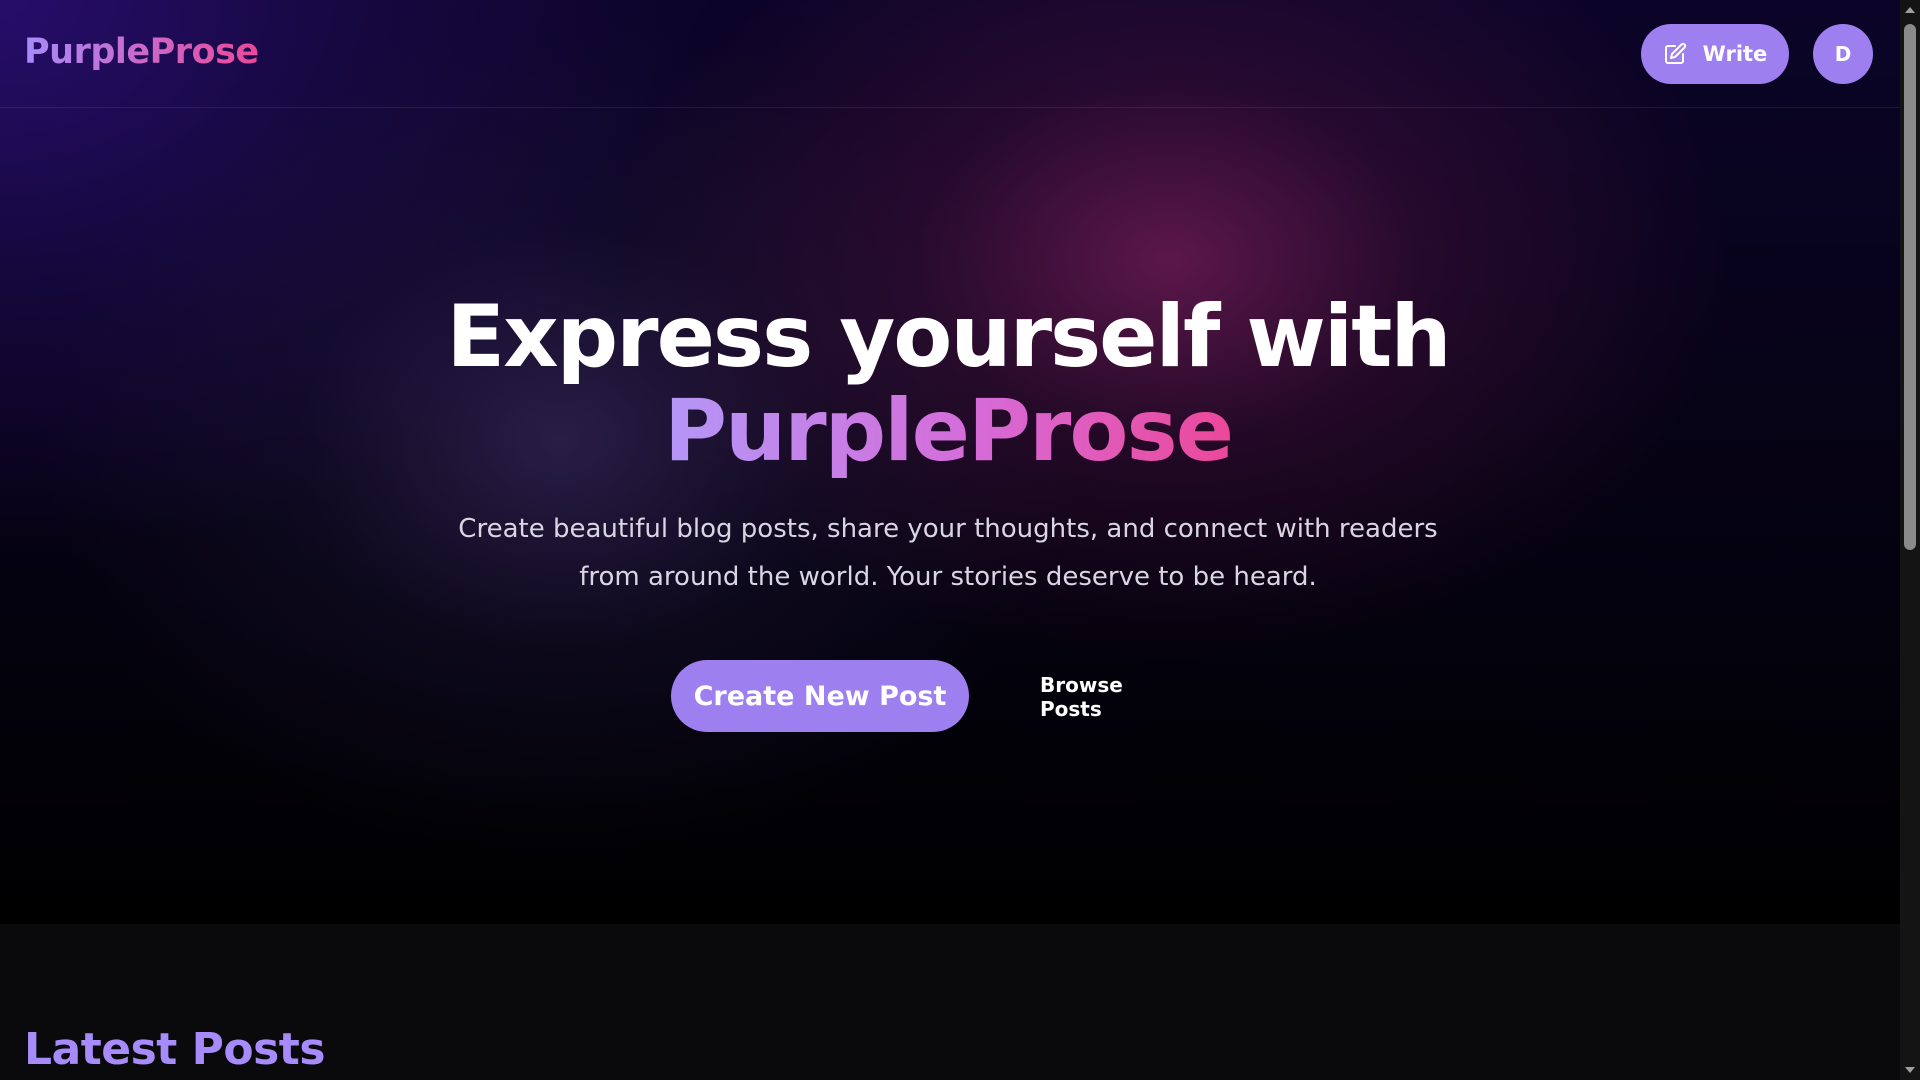 The width and height of the screenshot is (1920, 1080). Describe the element at coordinates (1115, 697) in the screenshot. I see `browse-posts-button: Browse Posts` at that location.